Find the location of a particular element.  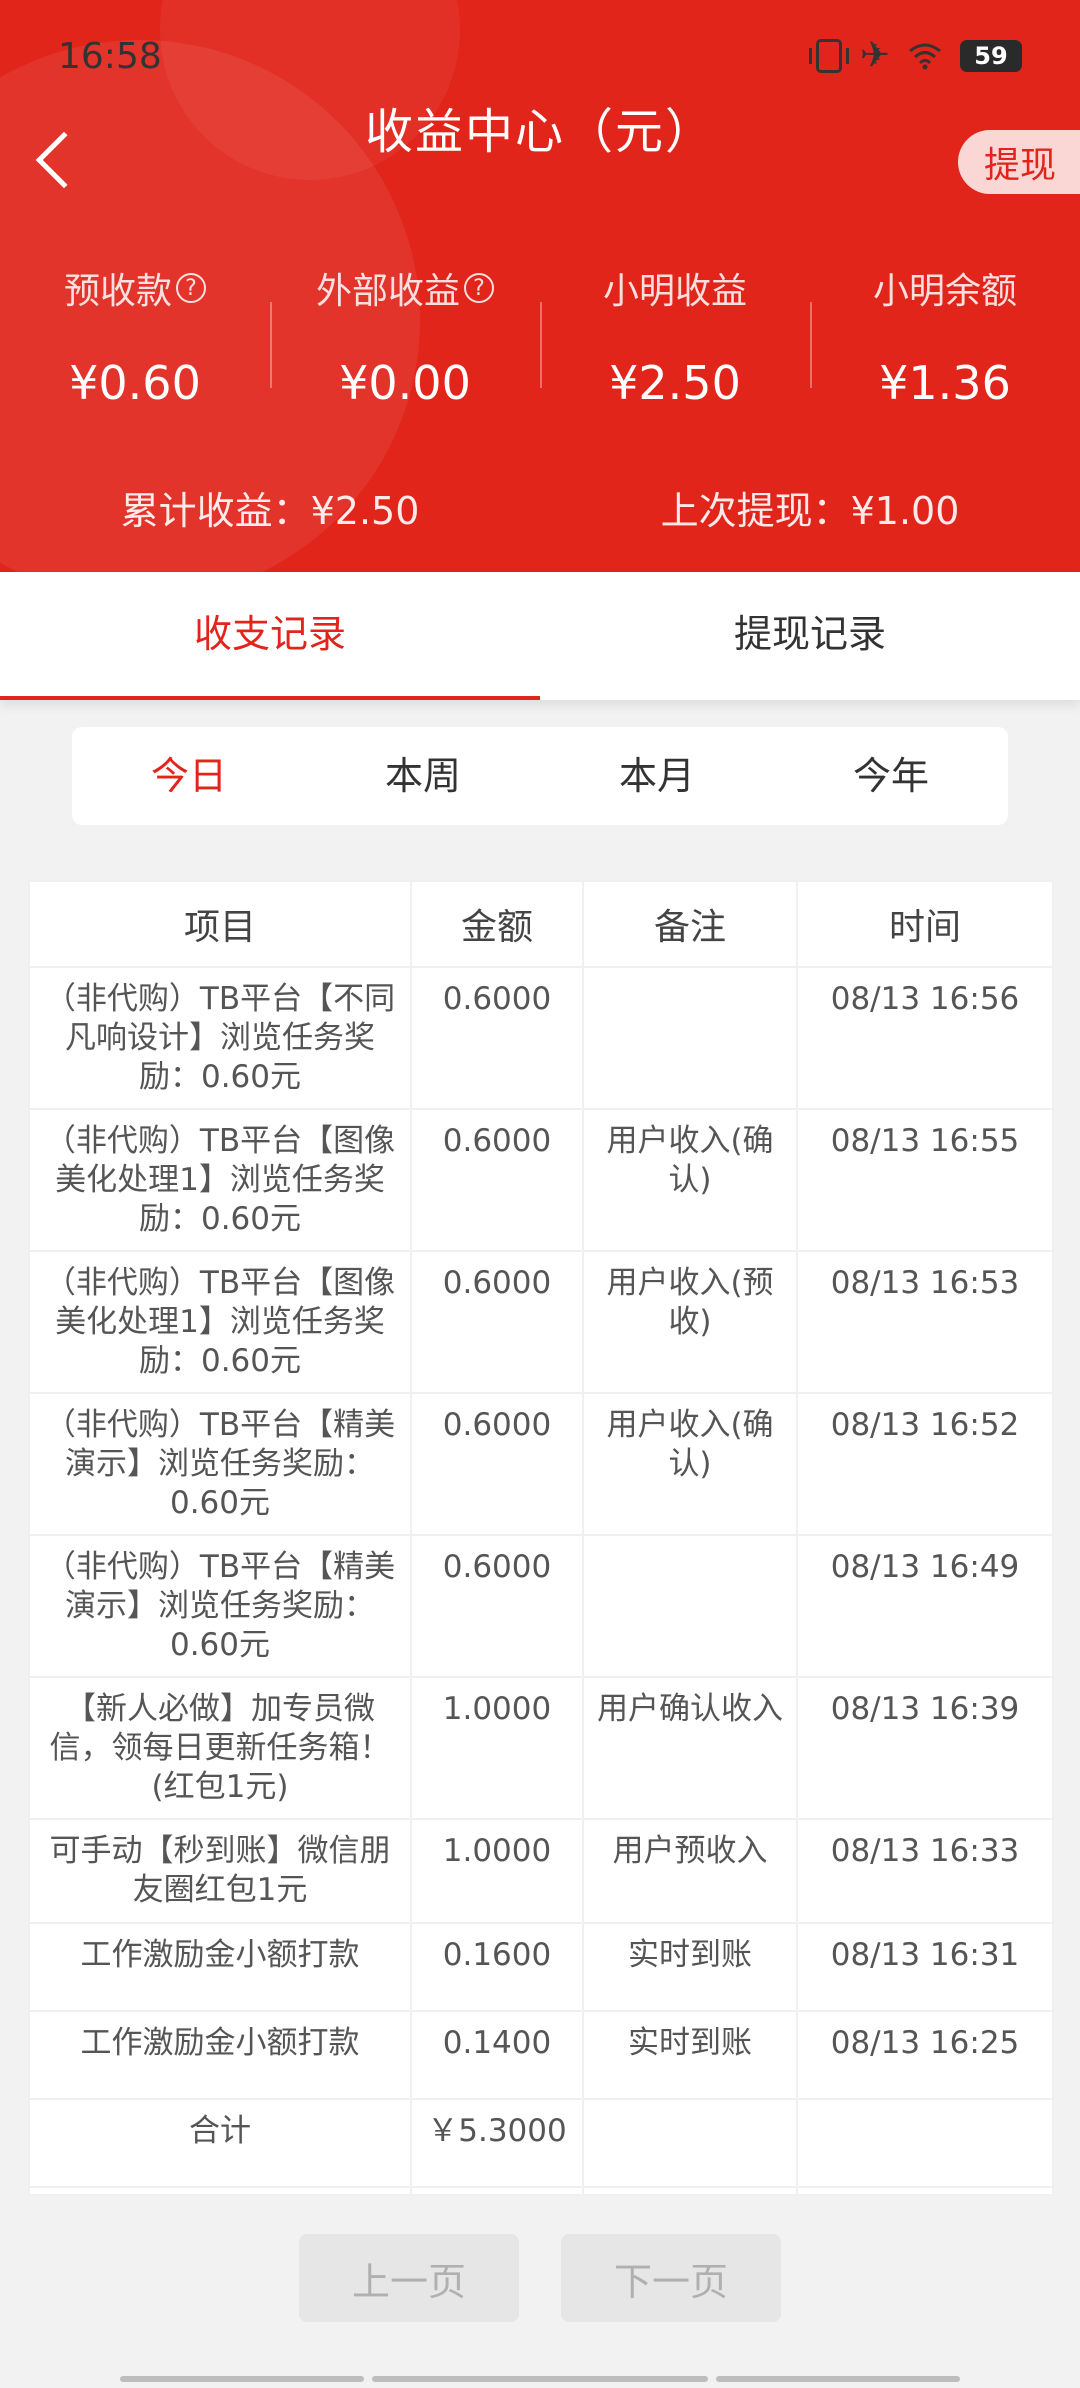

next-page-button: 下一页 is located at coordinates (671, 2278).